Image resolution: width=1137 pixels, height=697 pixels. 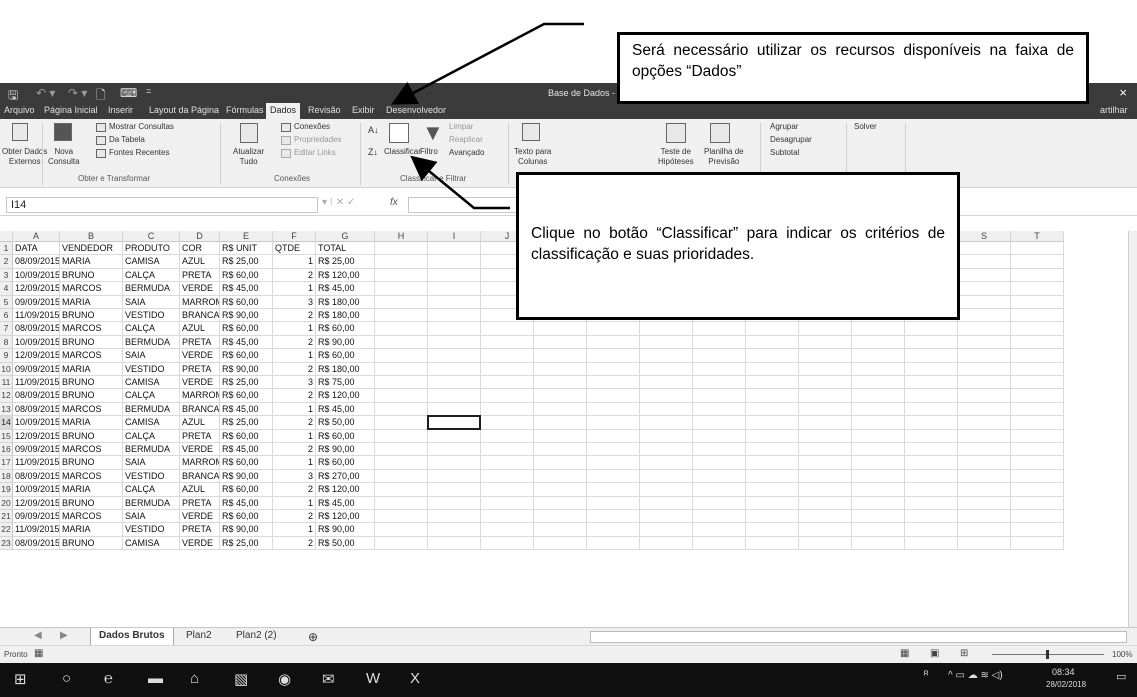 What do you see at coordinates (6, 369) in the screenshot?
I see `row-header: 10` at bounding box center [6, 369].